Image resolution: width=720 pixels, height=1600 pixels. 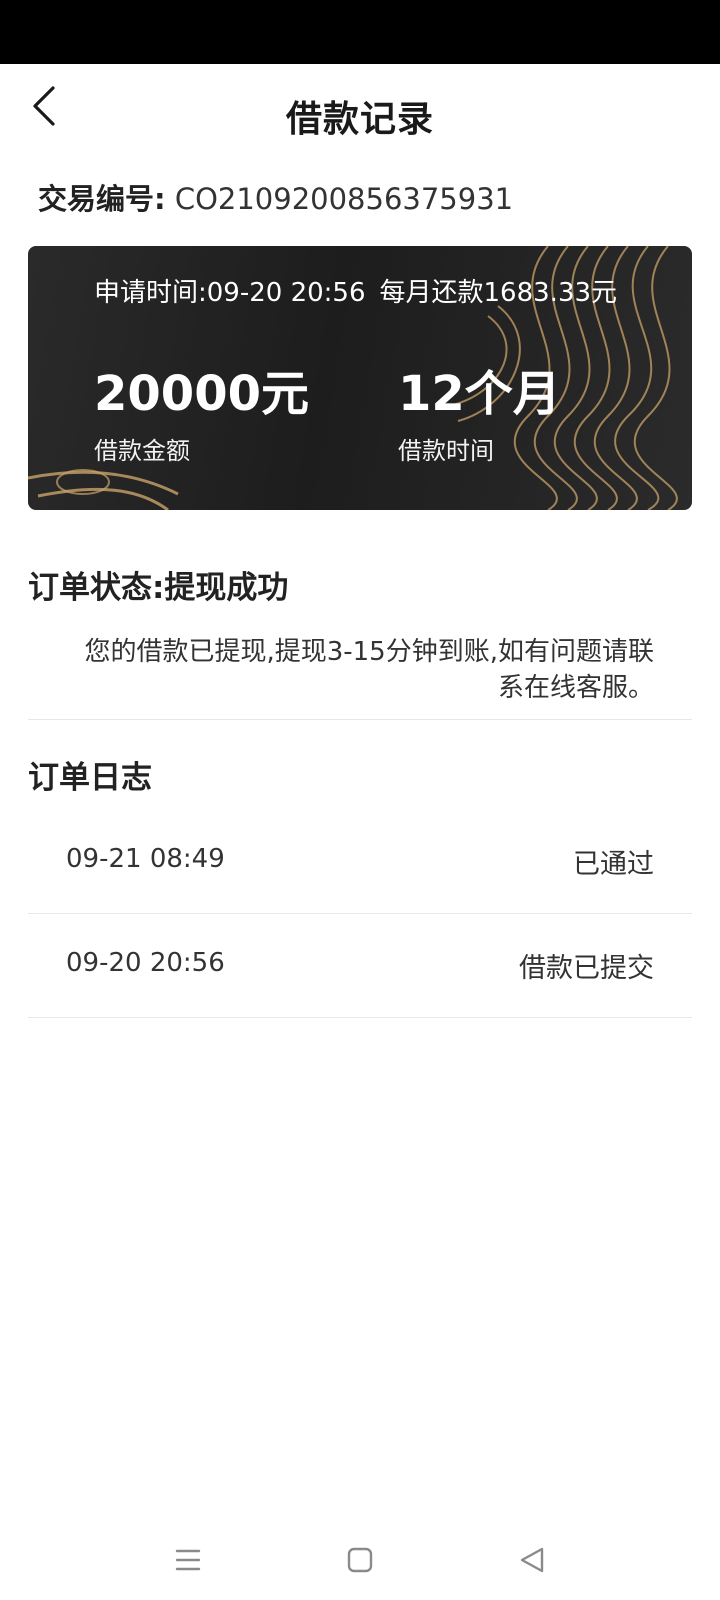 What do you see at coordinates (613, 864) in the screenshot?
I see `log-entry-status: 已通过` at bounding box center [613, 864].